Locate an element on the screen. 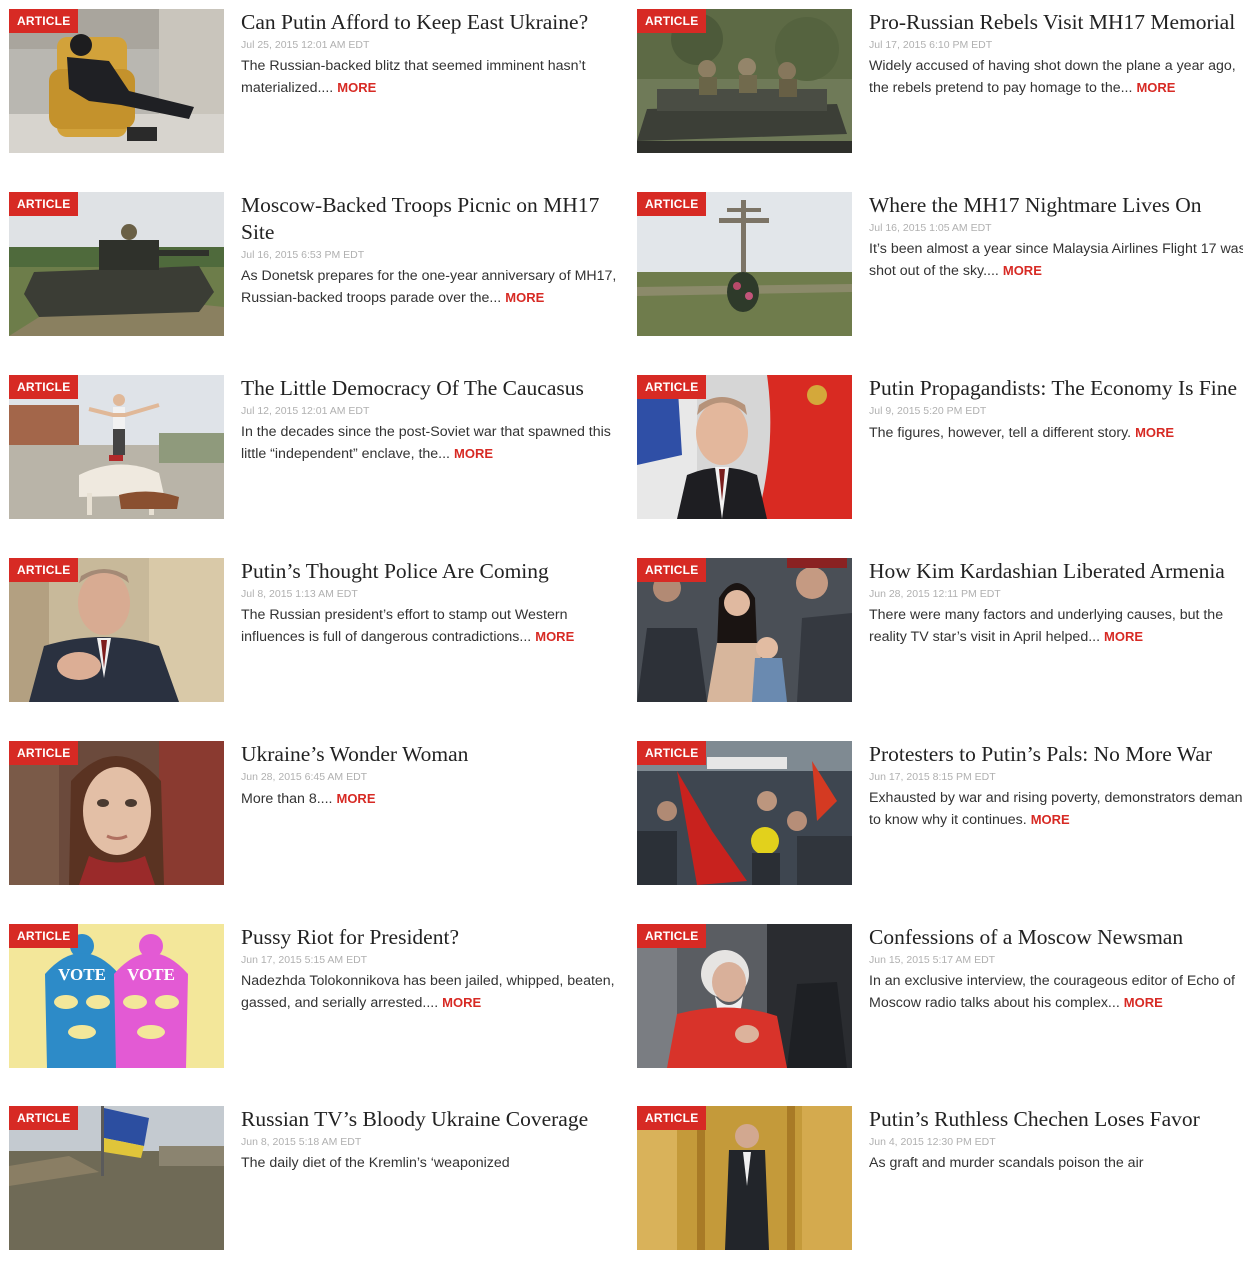 This screenshot has height=1266, width=1243. article-title: Pussy Riot for President? is located at coordinates (432, 937).